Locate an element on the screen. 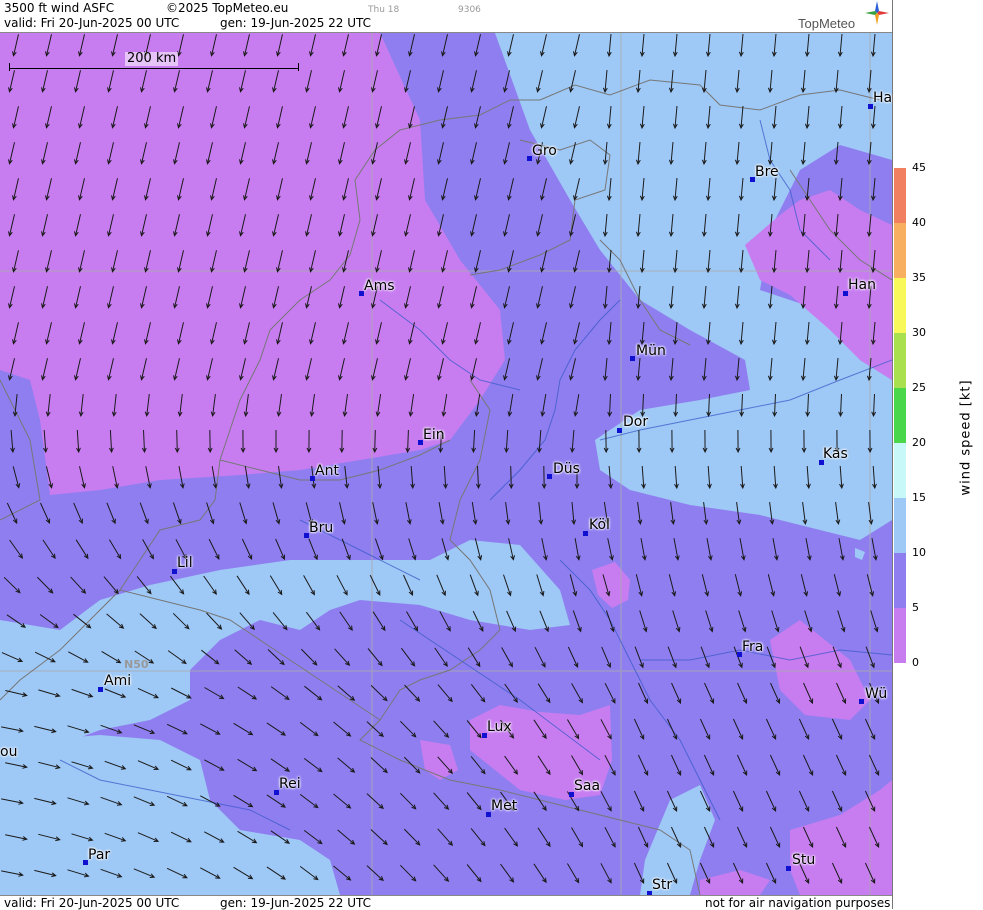  footer-generated-time: gen: 19-Jun-2025 22 UTC is located at coordinates (296, 903).